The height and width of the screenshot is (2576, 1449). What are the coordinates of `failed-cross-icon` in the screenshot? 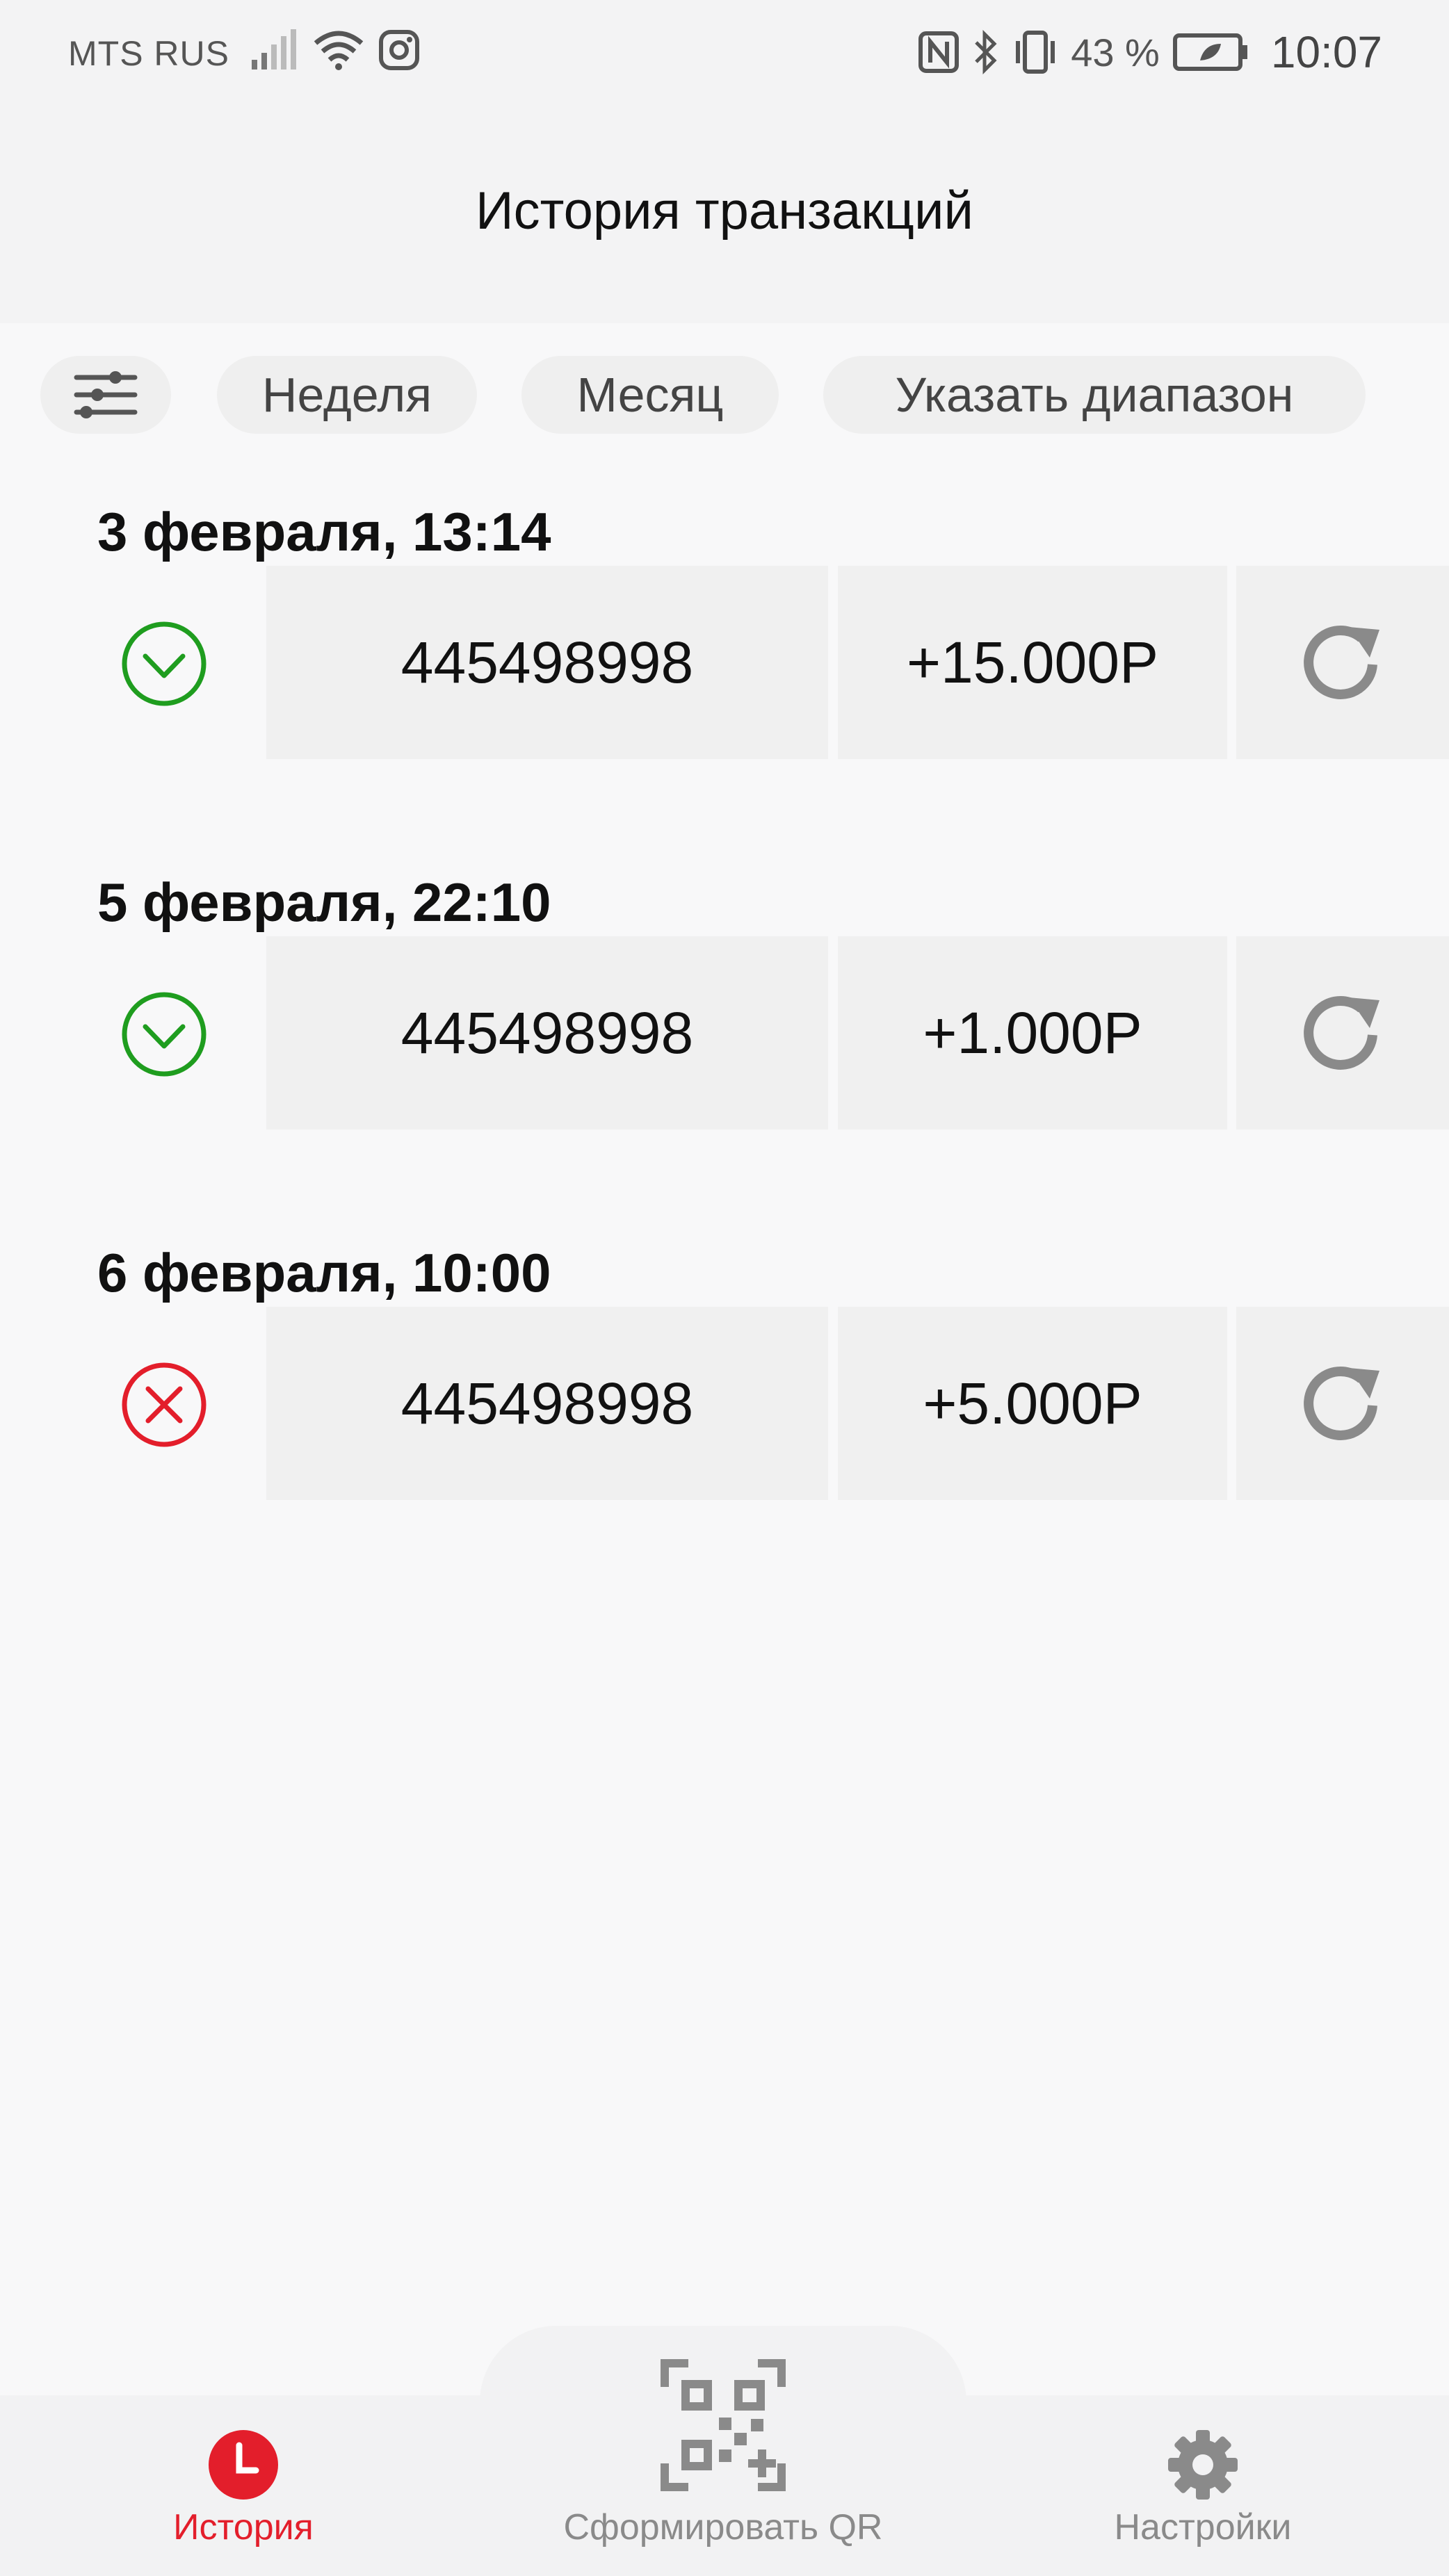 It's located at (164, 1404).